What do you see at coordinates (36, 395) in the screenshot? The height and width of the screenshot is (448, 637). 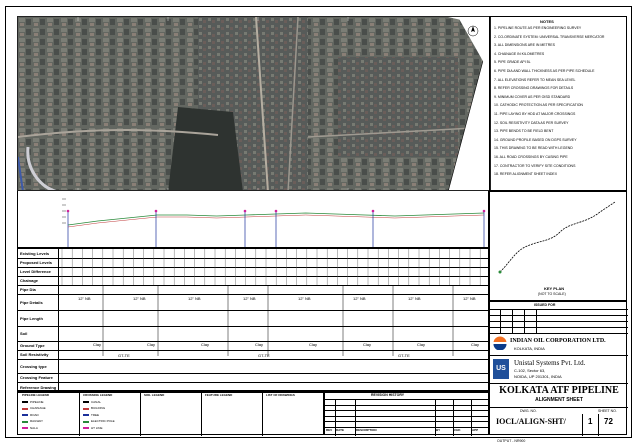 I see `legend-group-title: PIPELINE LEGEND` at bounding box center [36, 395].